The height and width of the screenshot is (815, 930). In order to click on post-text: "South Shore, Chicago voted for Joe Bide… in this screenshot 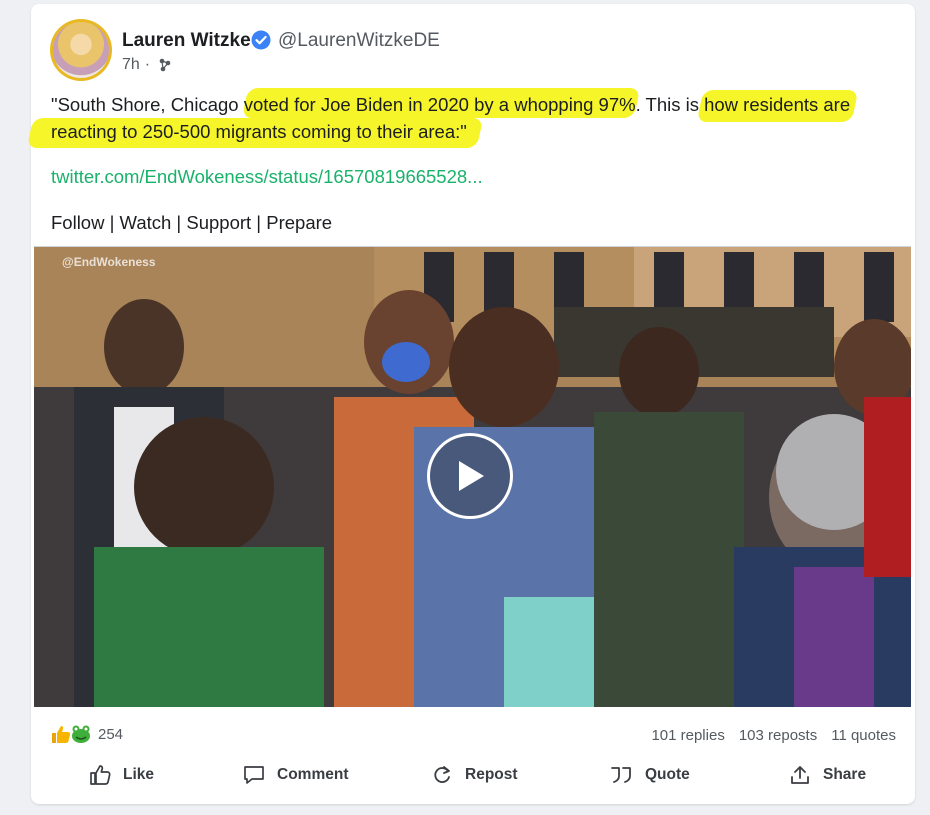, I will do `click(451, 118)`.